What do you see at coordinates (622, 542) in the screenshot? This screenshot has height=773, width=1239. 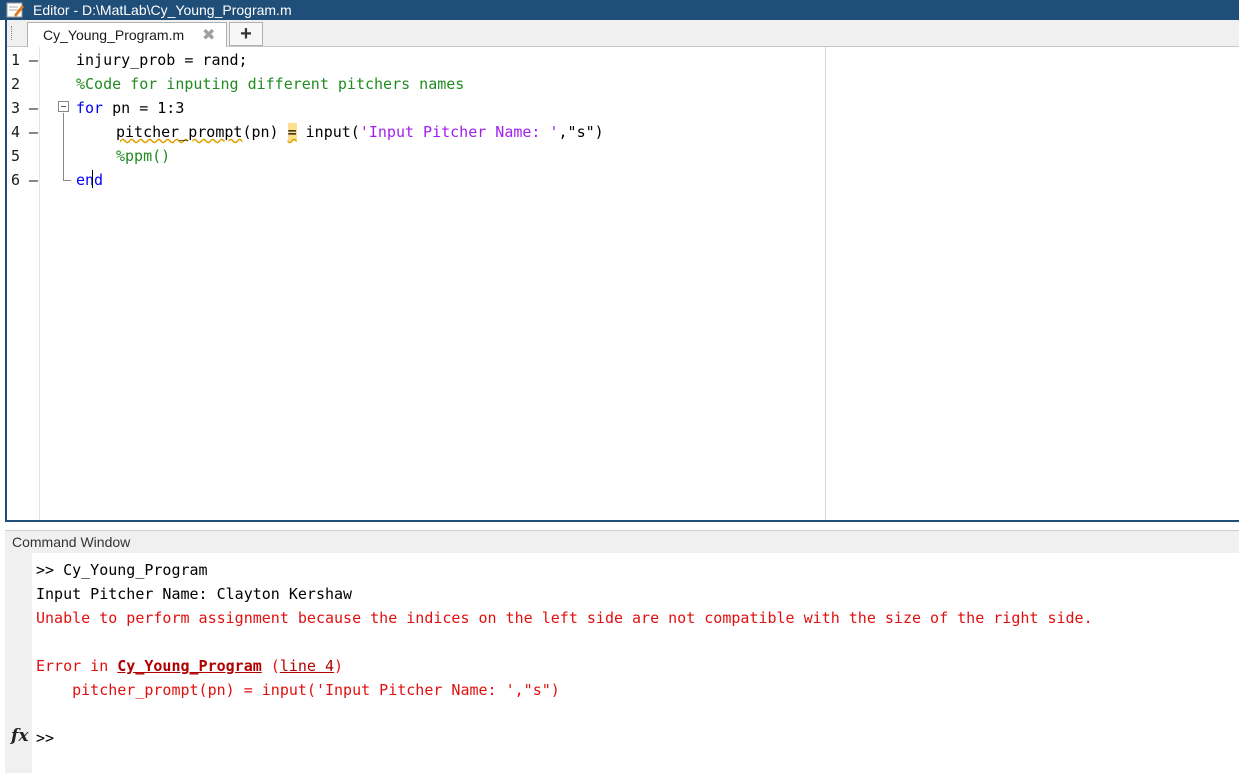 I see `command-window-header: Command Window` at bounding box center [622, 542].